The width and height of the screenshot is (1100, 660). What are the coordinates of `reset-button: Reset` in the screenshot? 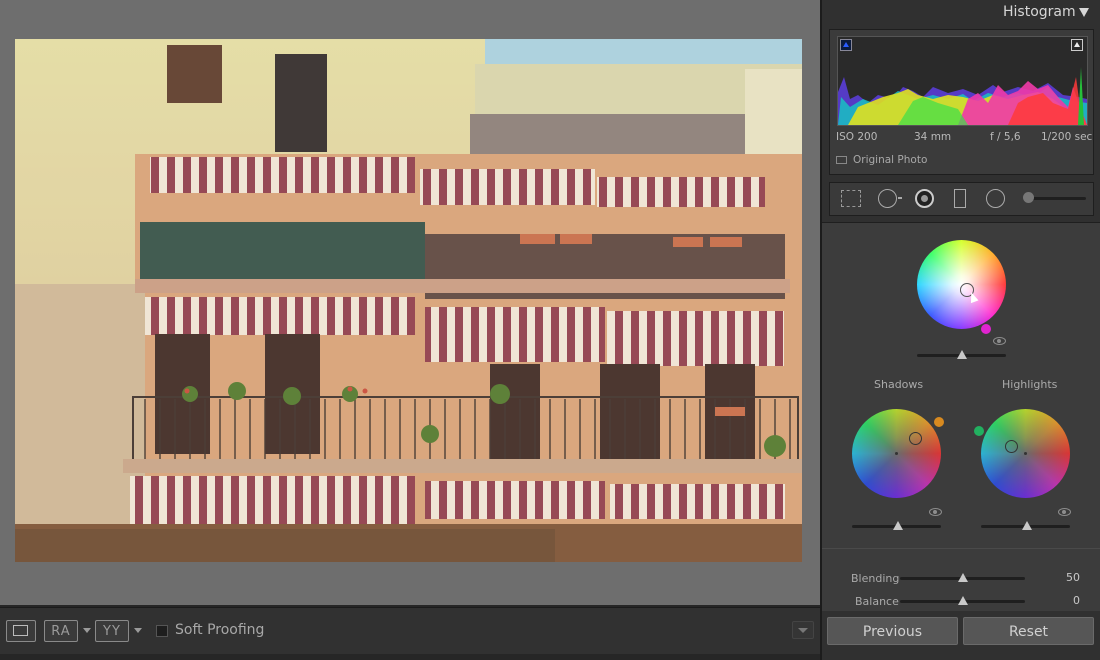 It's located at (1028, 631).